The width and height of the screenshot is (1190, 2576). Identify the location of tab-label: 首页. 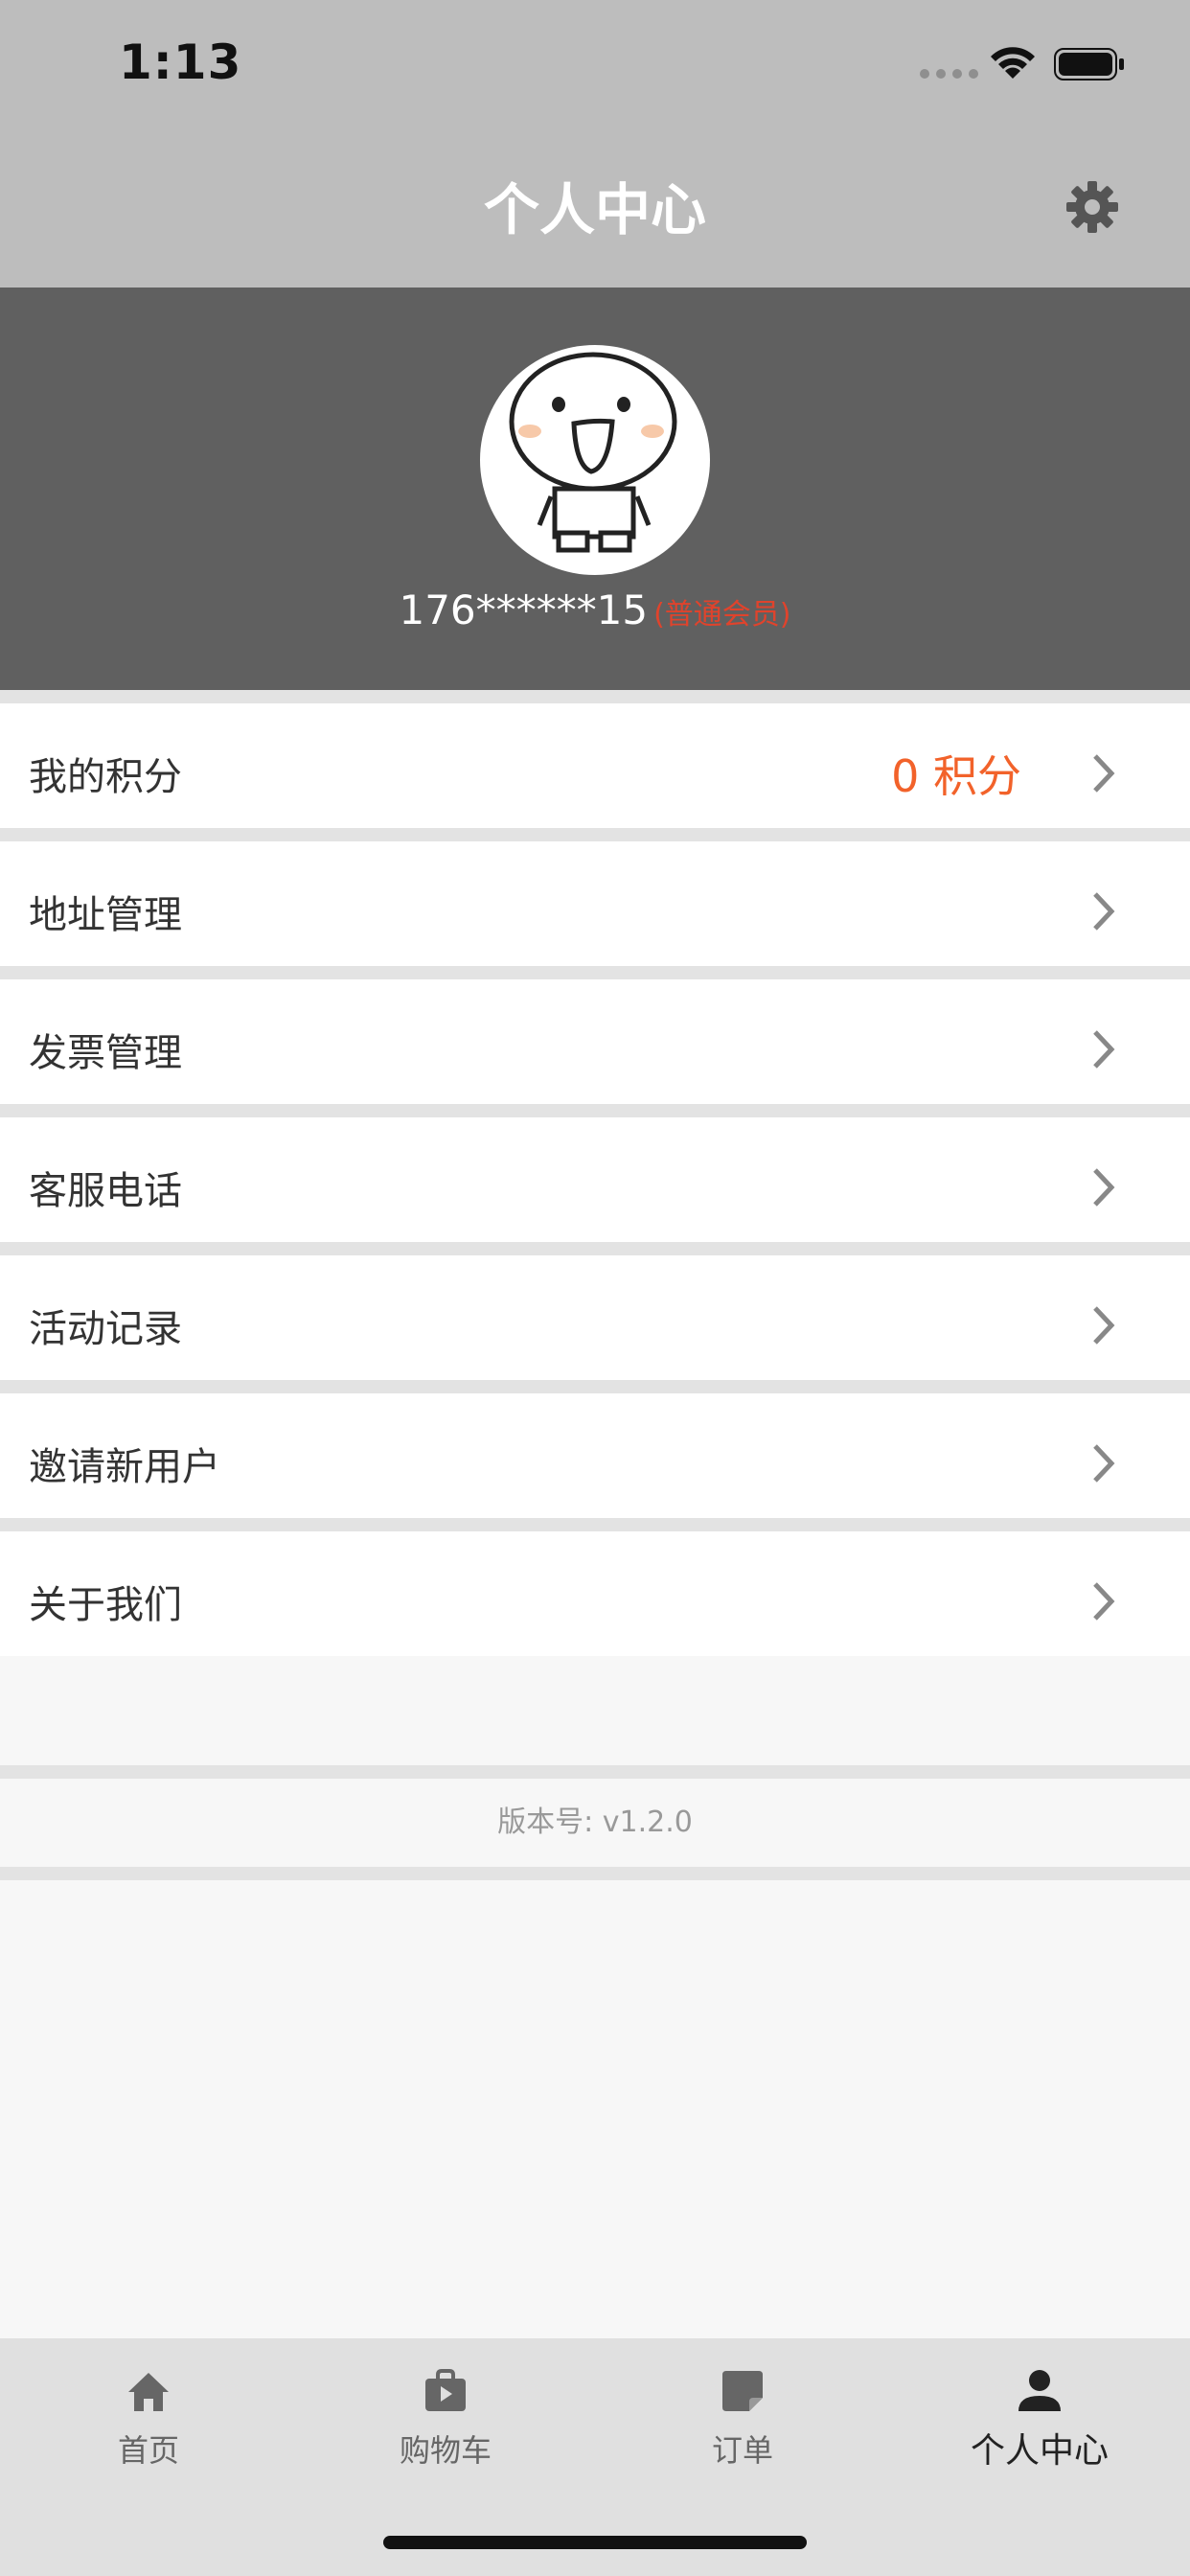
(148, 2450).